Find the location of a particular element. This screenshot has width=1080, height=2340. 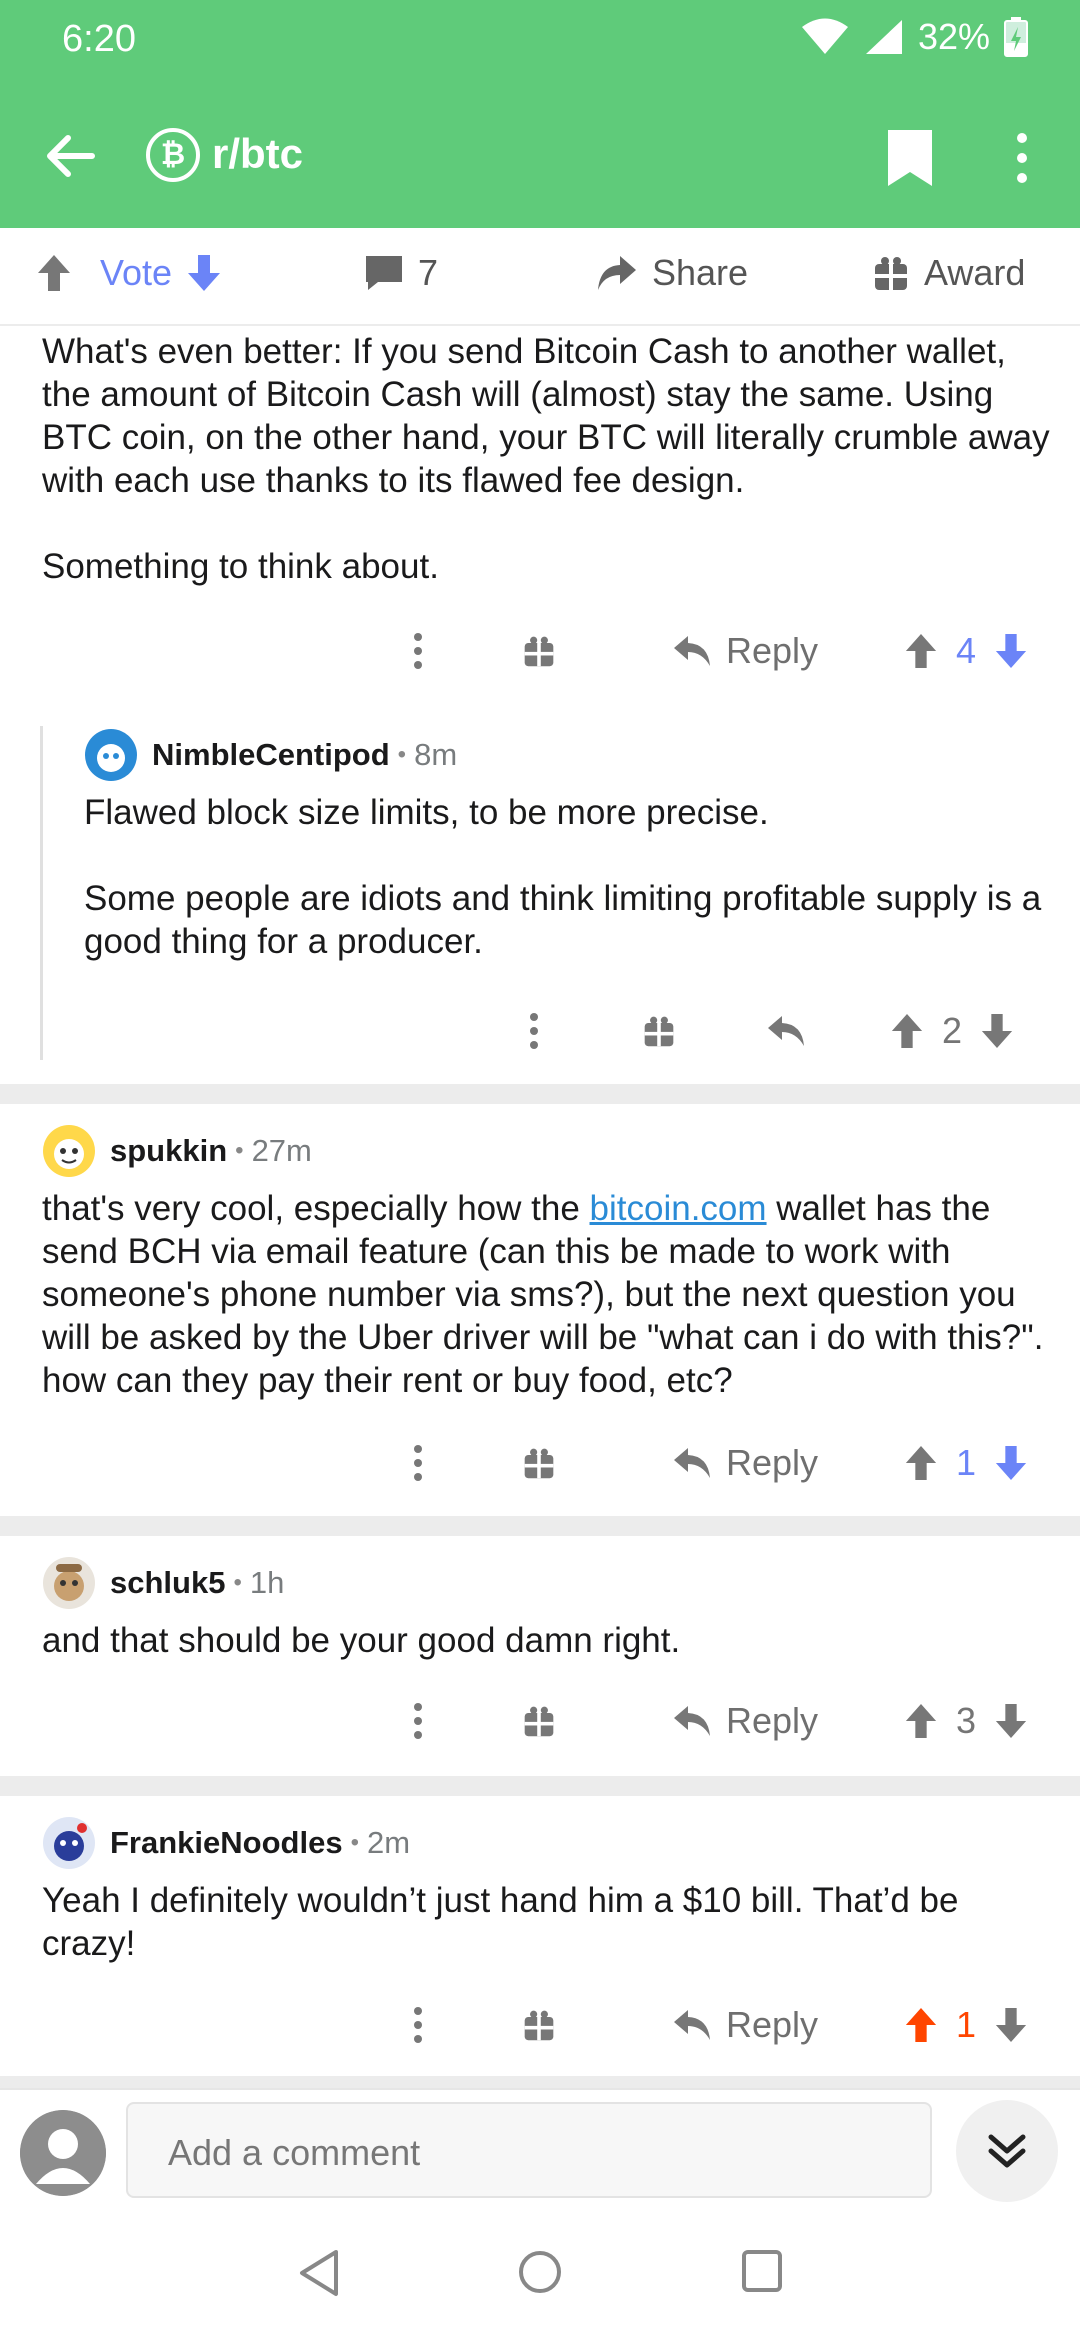

comment-age: 27m is located at coordinates (281, 1150).